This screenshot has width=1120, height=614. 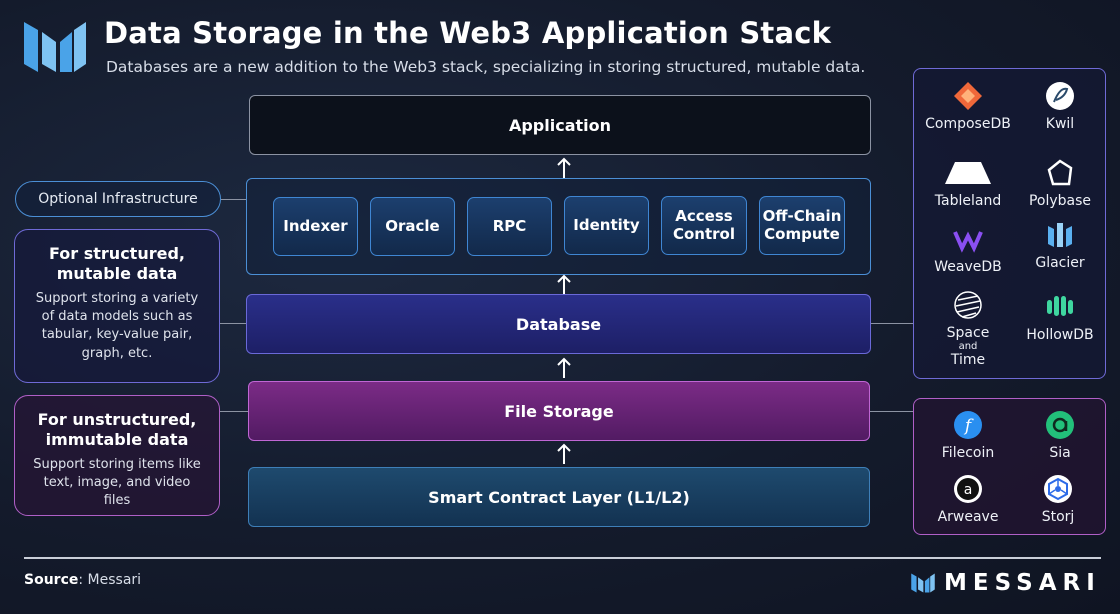 I want to click on project-kwil: Kwil, so click(x=1060, y=106).